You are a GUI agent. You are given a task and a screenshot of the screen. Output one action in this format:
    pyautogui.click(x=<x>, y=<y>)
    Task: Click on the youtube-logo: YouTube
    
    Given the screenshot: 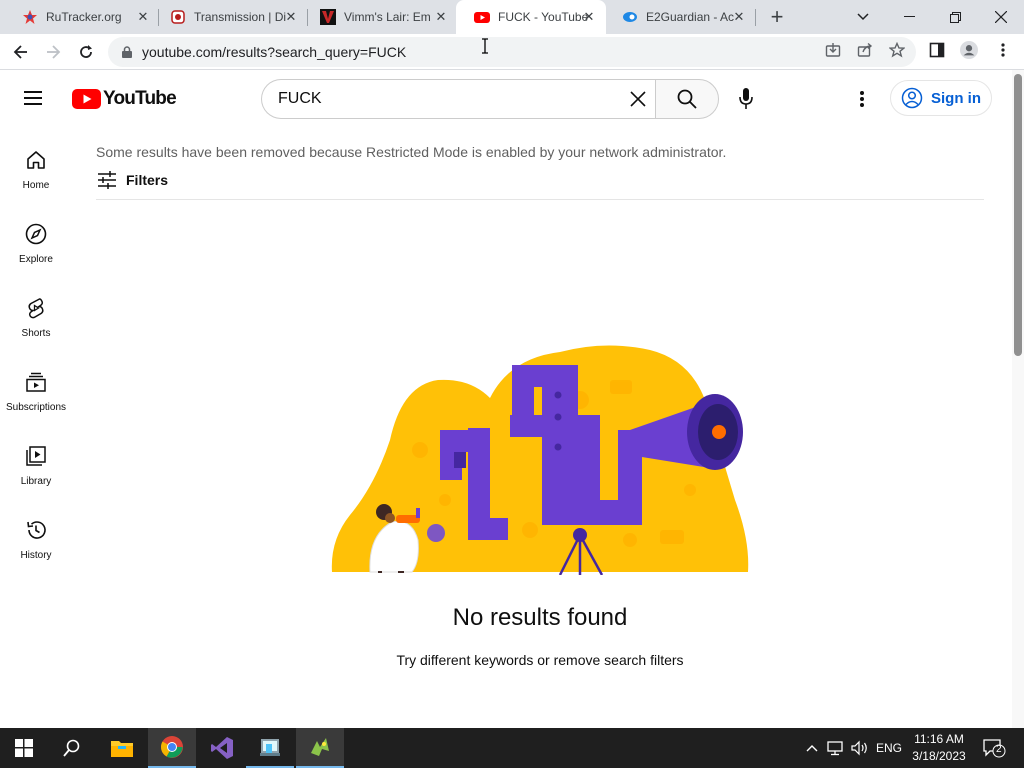 What is the action you would take?
    pyautogui.click(x=124, y=99)
    